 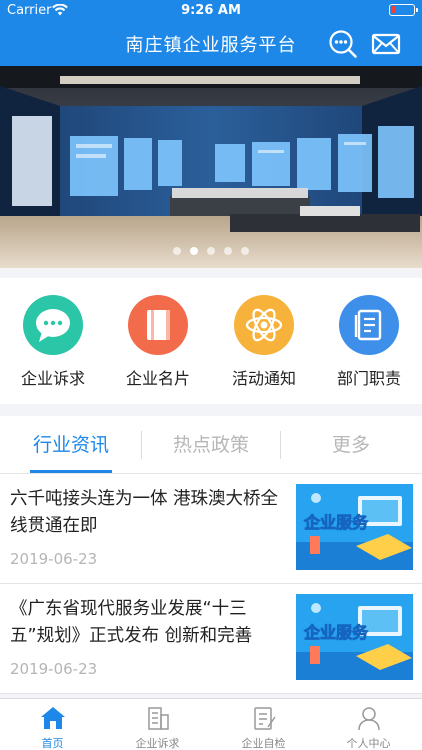 I want to click on tab-industry-news: 行业资讯, so click(x=71, y=443).